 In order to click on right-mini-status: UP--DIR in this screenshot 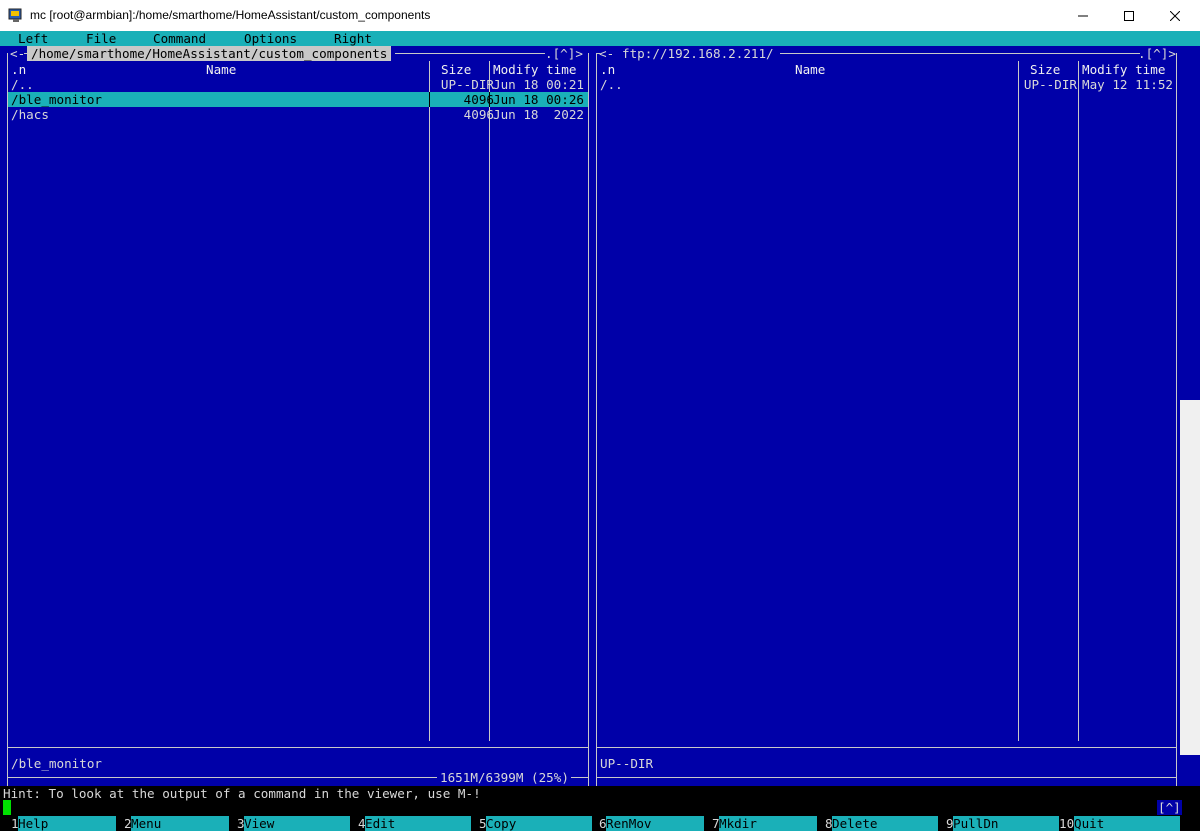, I will do `click(627, 763)`.